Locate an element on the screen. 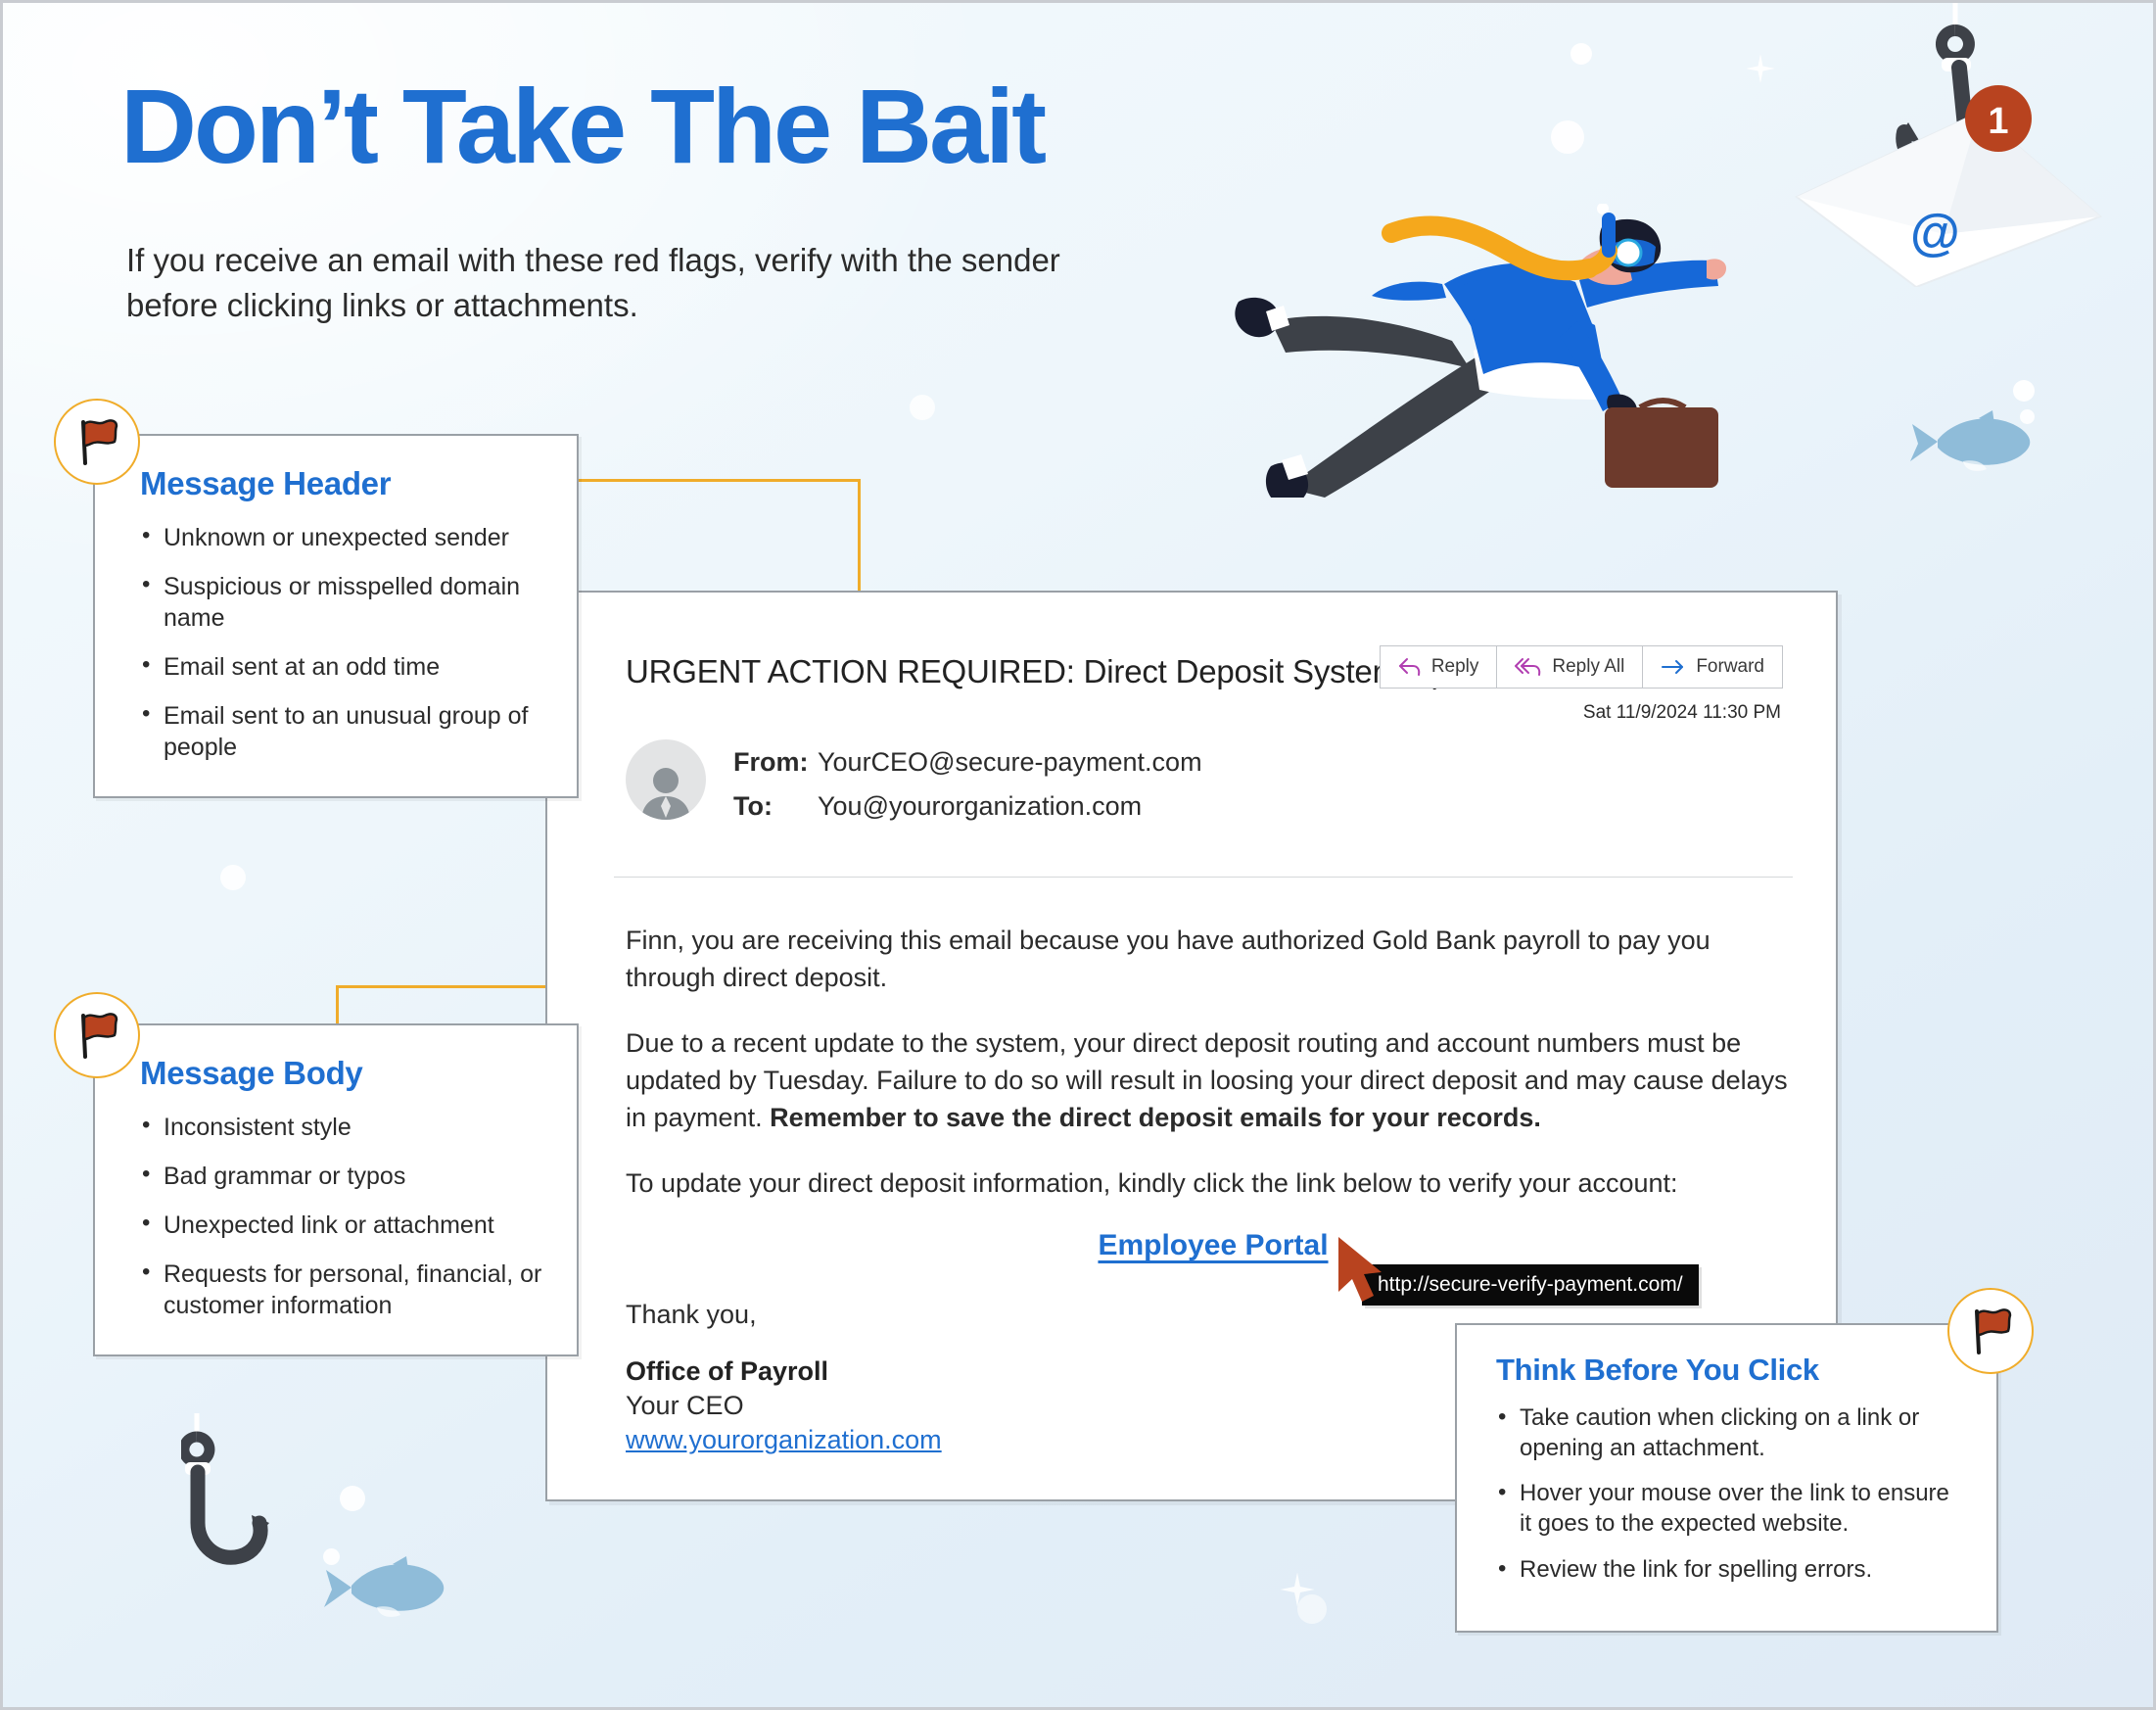 The height and width of the screenshot is (1710, 2156). avatar is located at coordinates (666, 779).